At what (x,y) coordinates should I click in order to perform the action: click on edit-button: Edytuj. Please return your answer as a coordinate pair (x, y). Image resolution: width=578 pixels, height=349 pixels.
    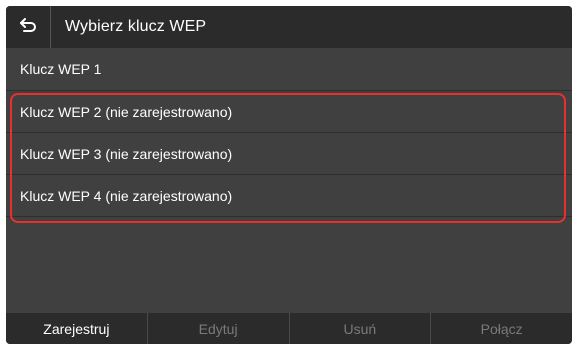
    Looking at the image, I should click on (219, 328).